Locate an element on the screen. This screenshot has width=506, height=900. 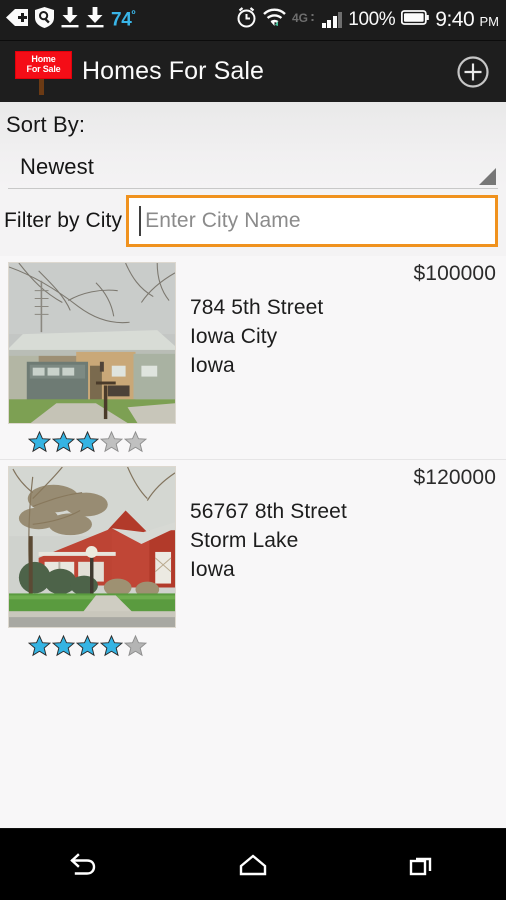
sort-by-label: Sort By: is located at coordinates (46, 124).